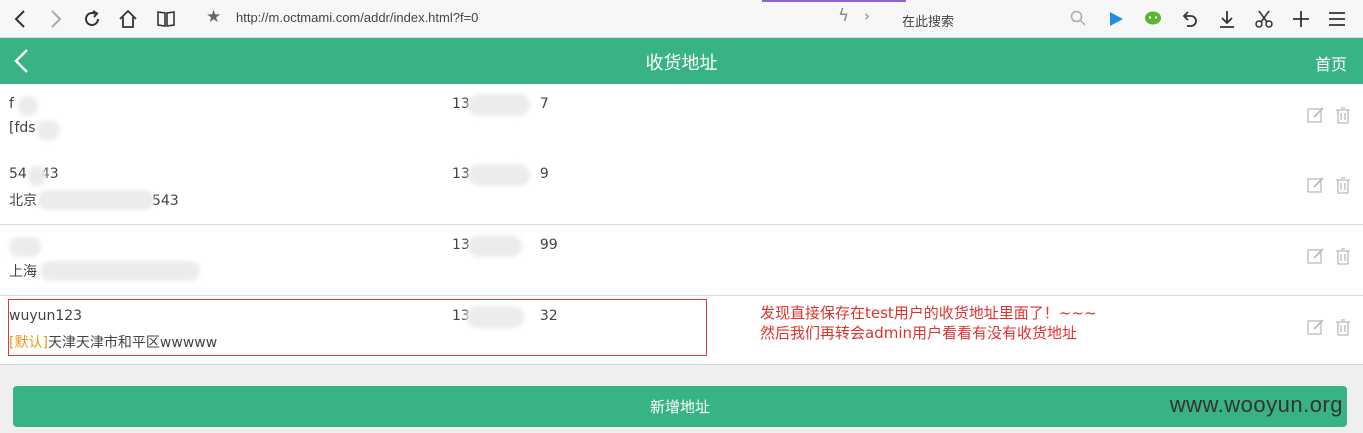  Describe the element at coordinates (1227, 19) in the screenshot. I see `download-icon` at that location.